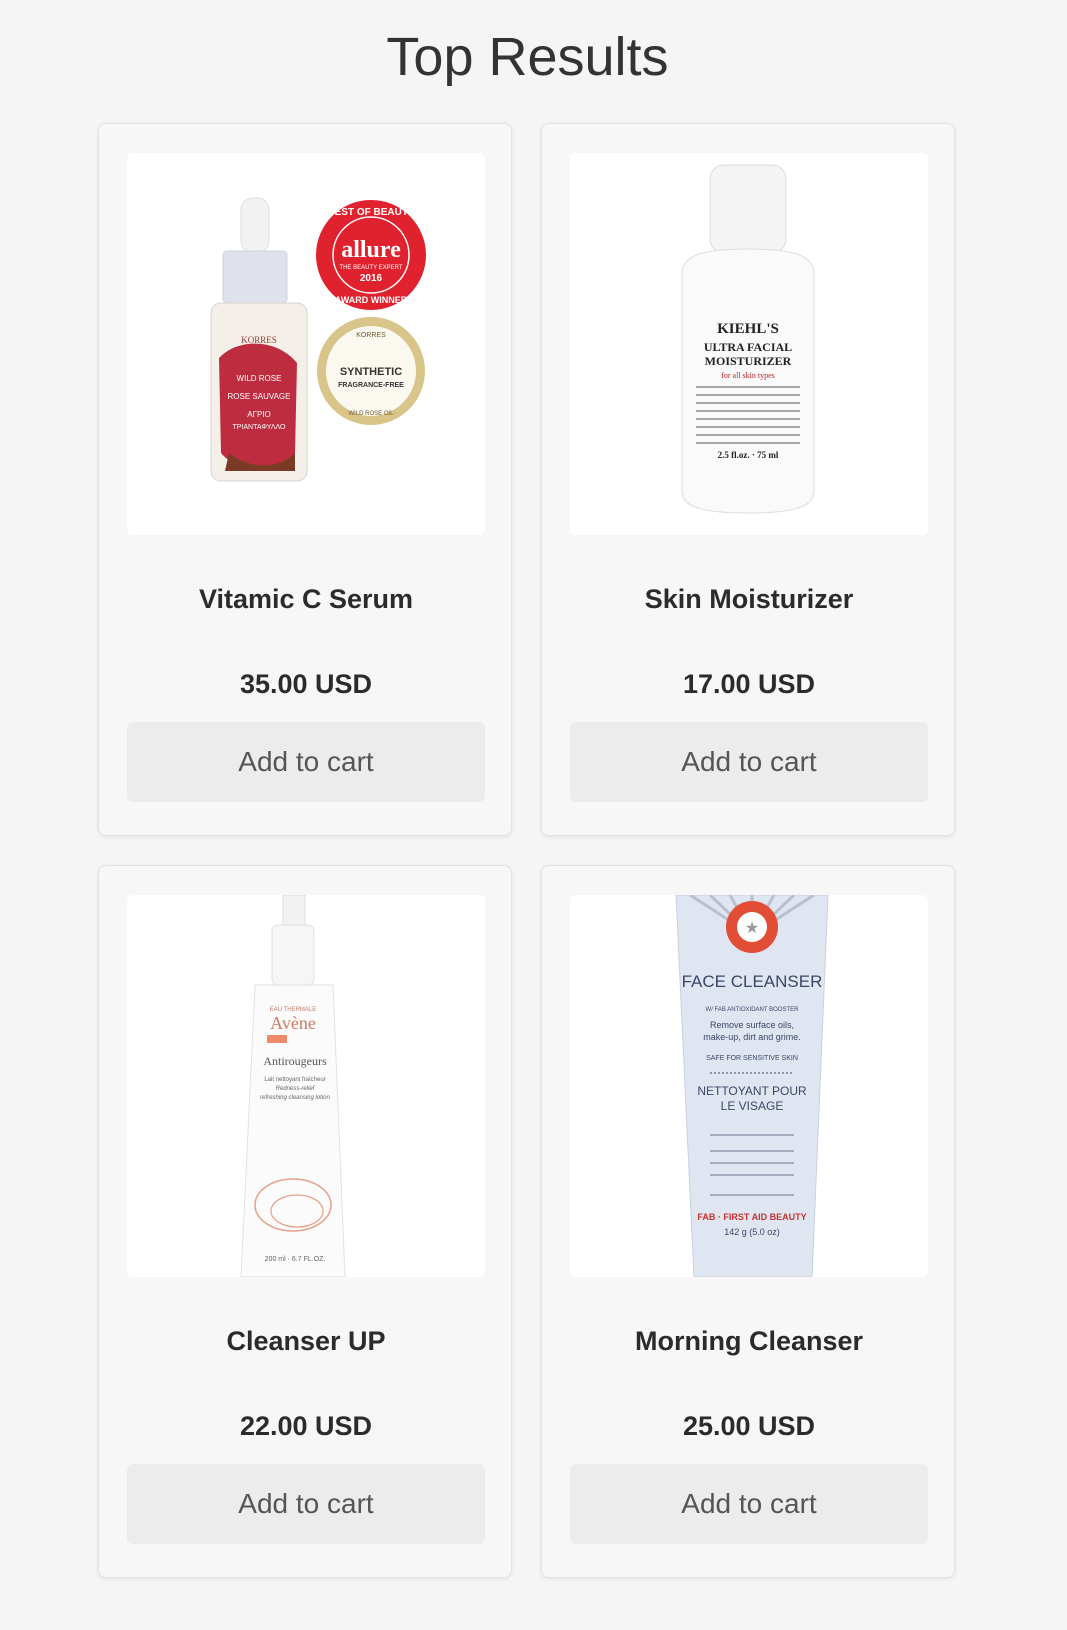  What do you see at coordinates (296, 1089) in the screenshot?
I see `svg-text: Redness-relief` at bounding box center [296, 1089].